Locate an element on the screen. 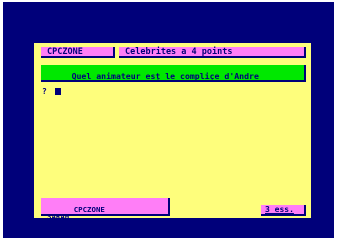  app-title-badge: CPCZONE is located at coordinates (78, 52).